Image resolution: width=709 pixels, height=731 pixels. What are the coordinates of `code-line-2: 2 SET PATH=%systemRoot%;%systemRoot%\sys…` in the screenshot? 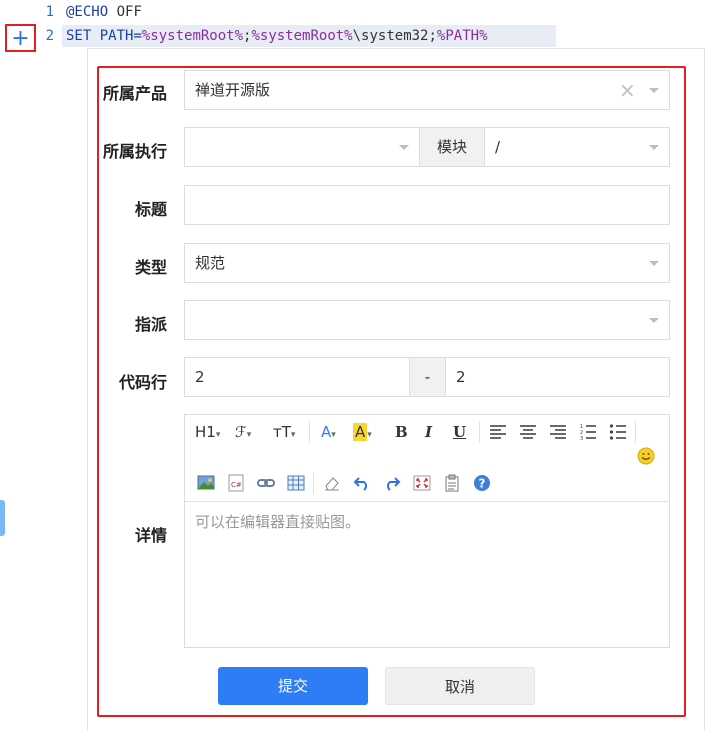 It's located at (280, 36).